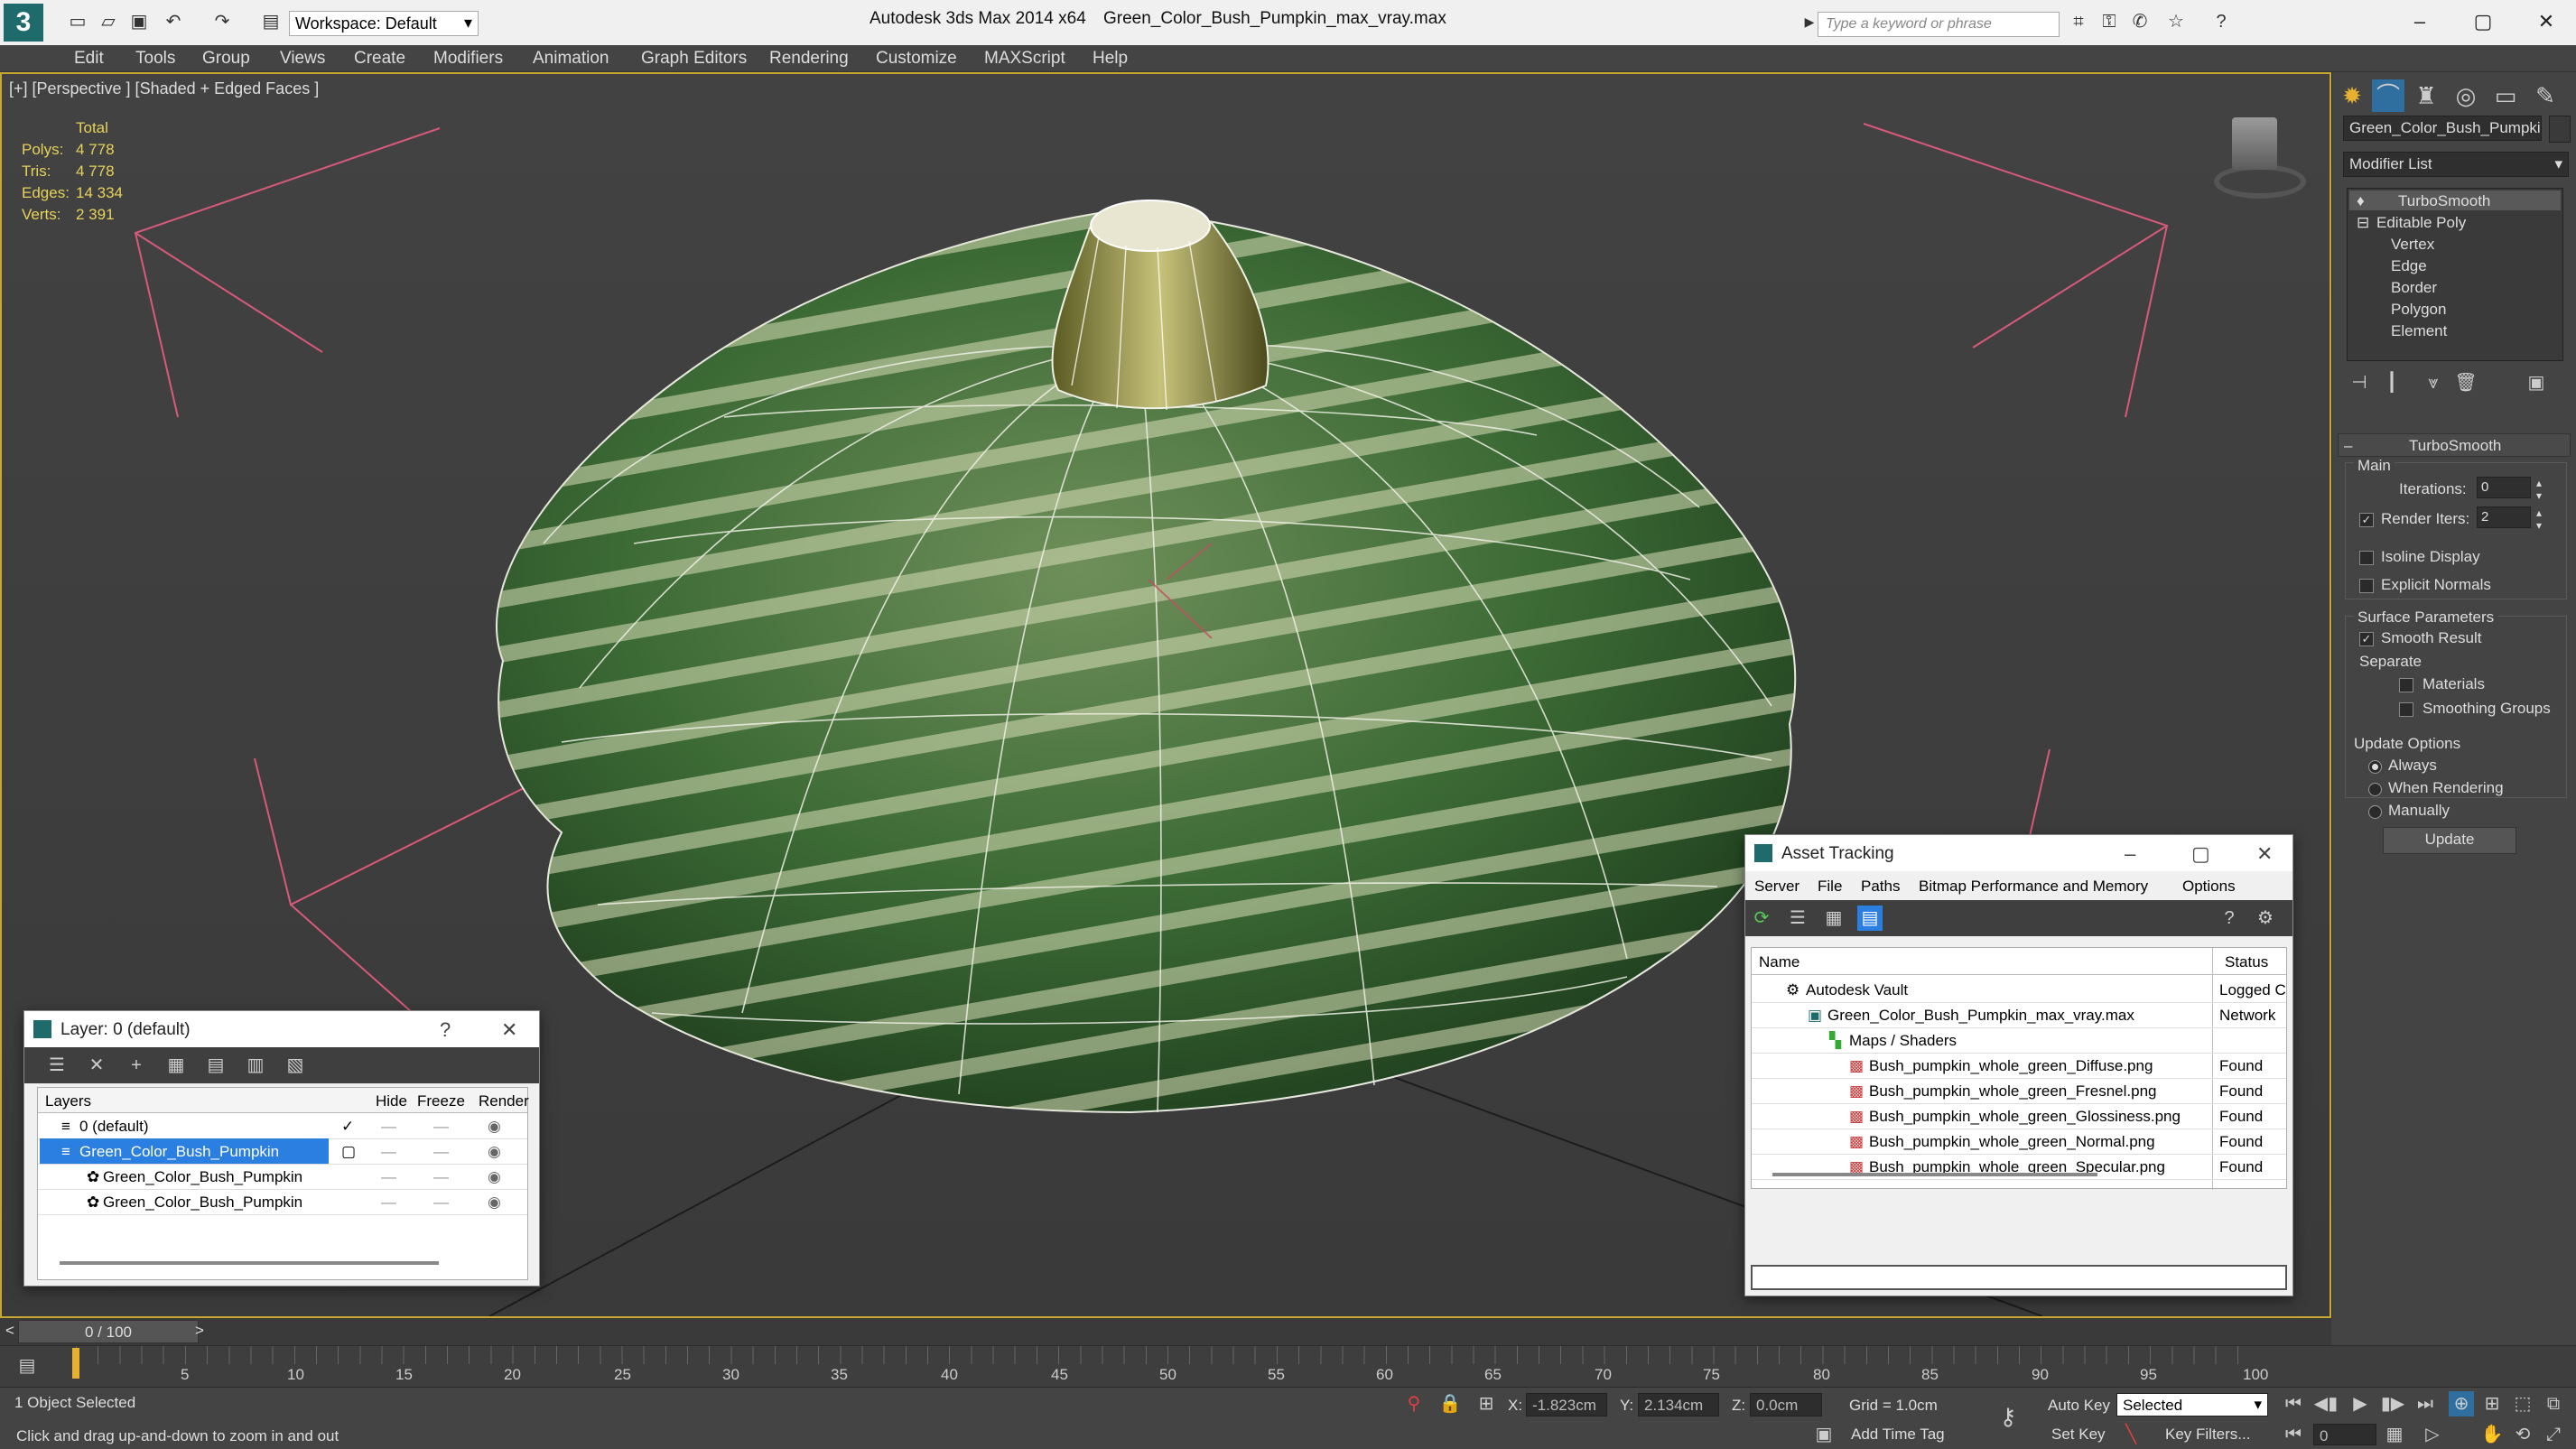  I want to click on layer-dialog-titlebar: Layer: 0 (default) ? ✕, so click(281, 1029).